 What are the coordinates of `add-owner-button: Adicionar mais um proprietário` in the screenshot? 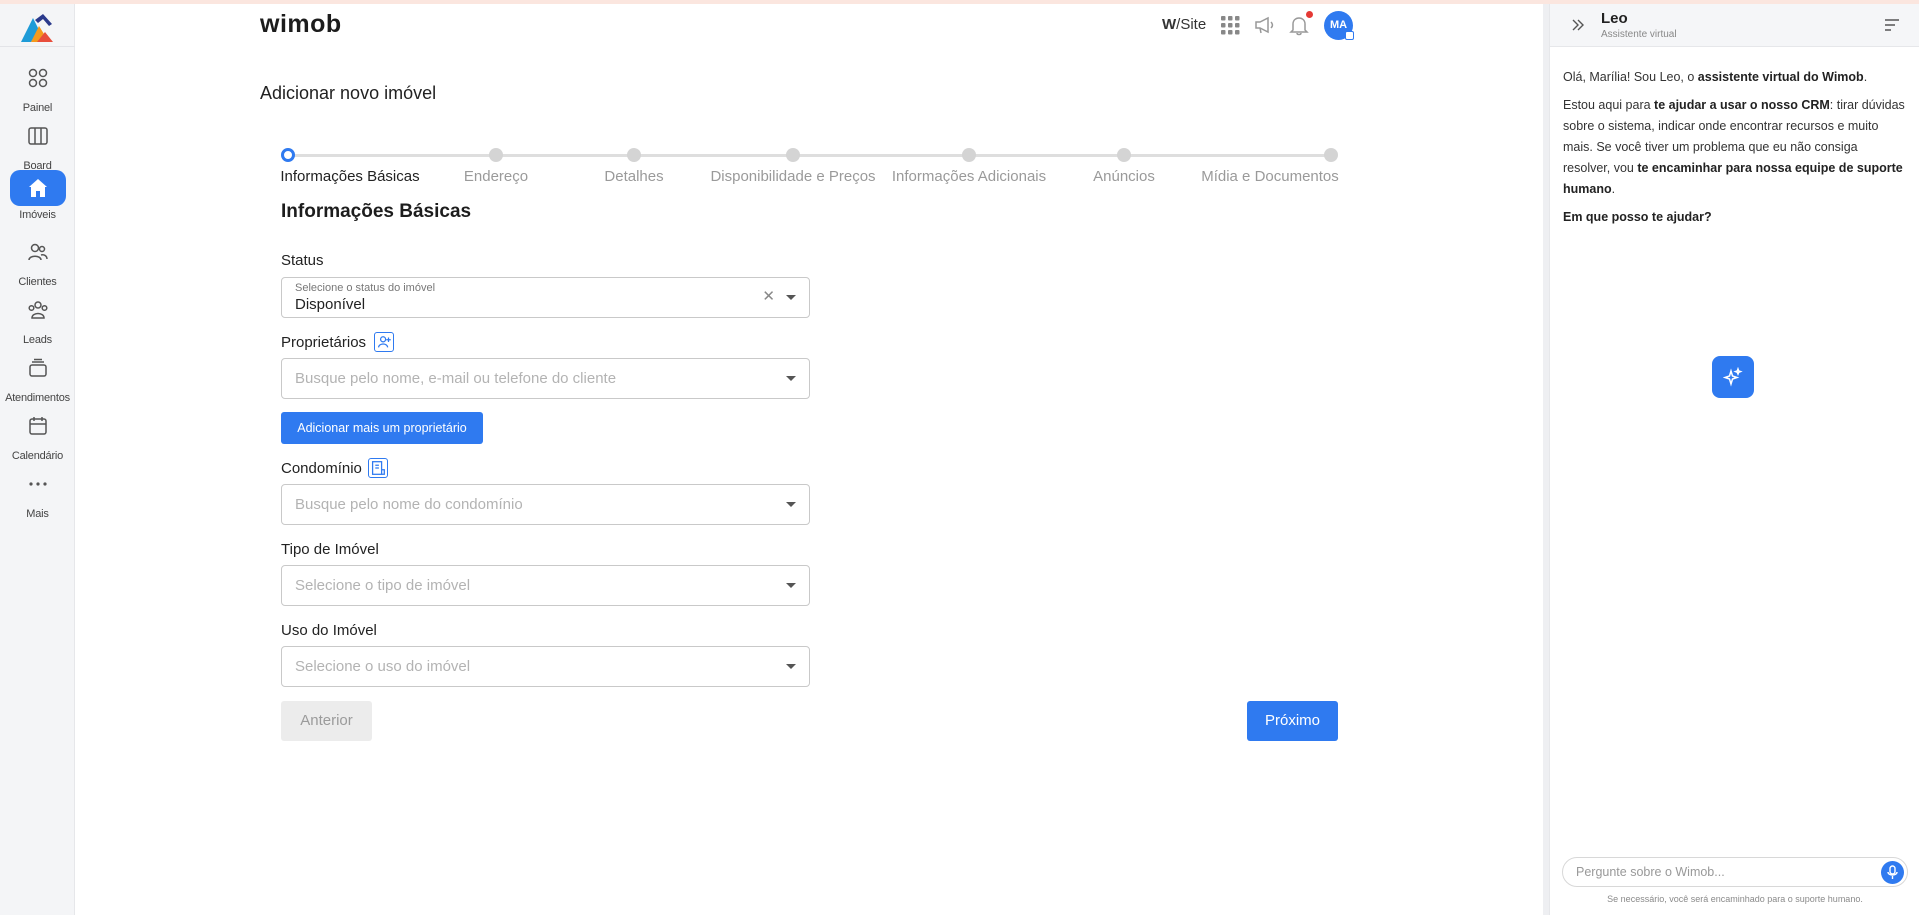 It's located at (382, 428).